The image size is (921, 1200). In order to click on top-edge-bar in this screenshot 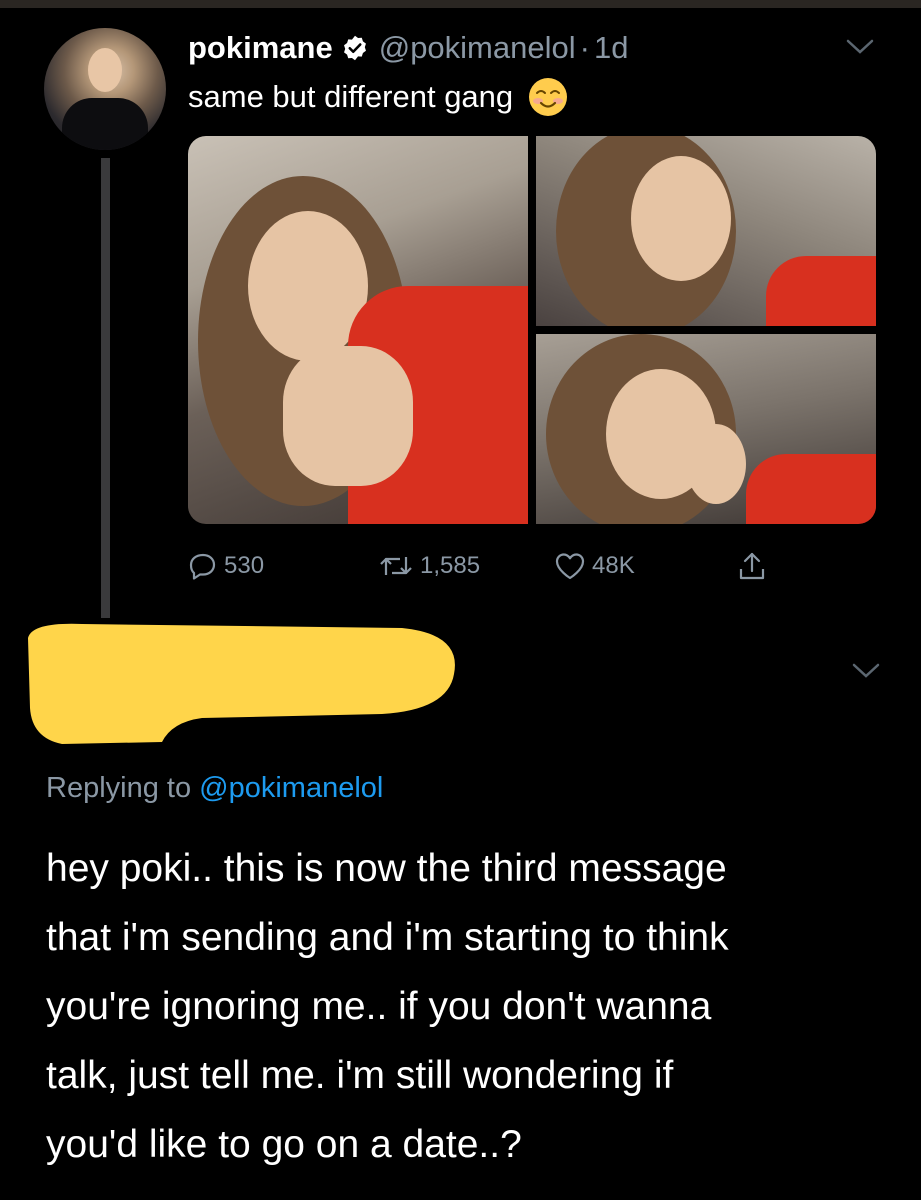, I will do `click(460, 4)`.